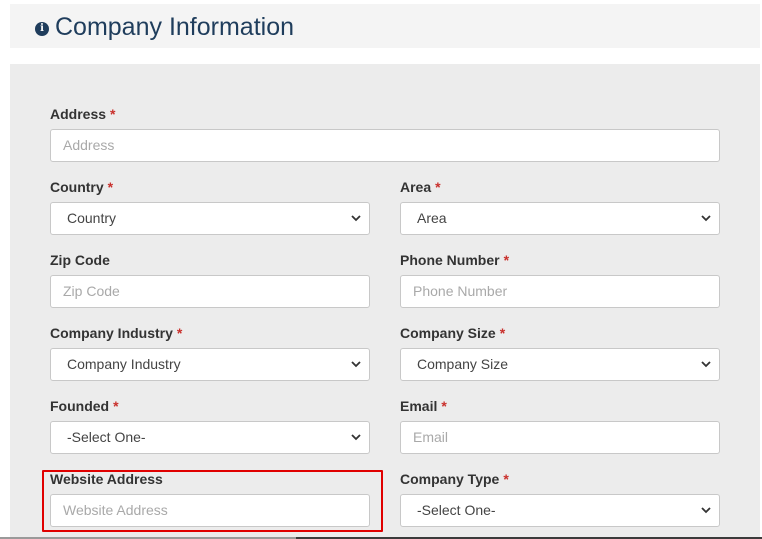 The width and height of the screenshot is (762, 539). Describe the element at coordinates (560, 364) in the screenshot. I see `company-size-select: Company Size` at that location.